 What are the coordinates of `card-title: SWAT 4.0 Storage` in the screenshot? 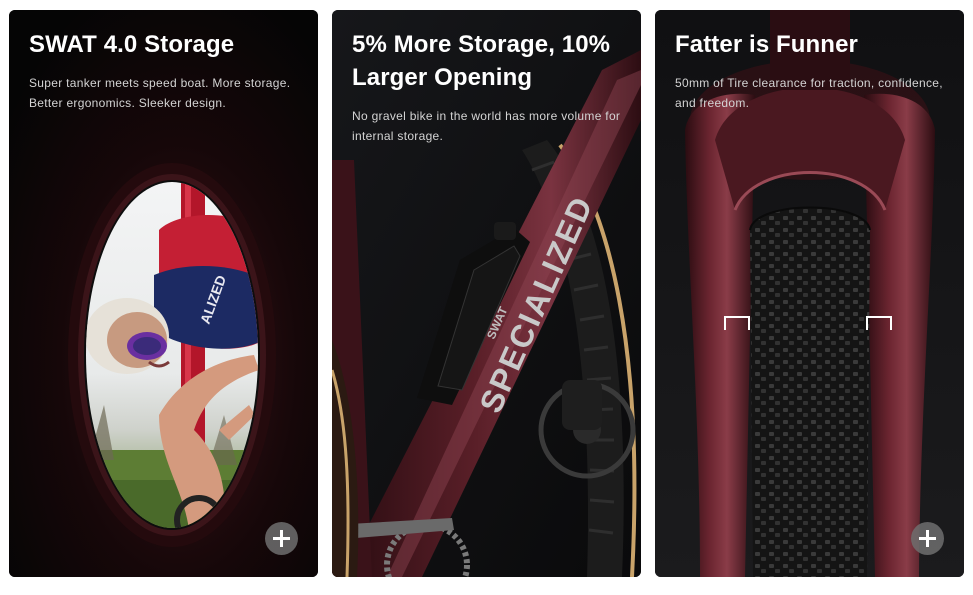 It's located at (132, 44).